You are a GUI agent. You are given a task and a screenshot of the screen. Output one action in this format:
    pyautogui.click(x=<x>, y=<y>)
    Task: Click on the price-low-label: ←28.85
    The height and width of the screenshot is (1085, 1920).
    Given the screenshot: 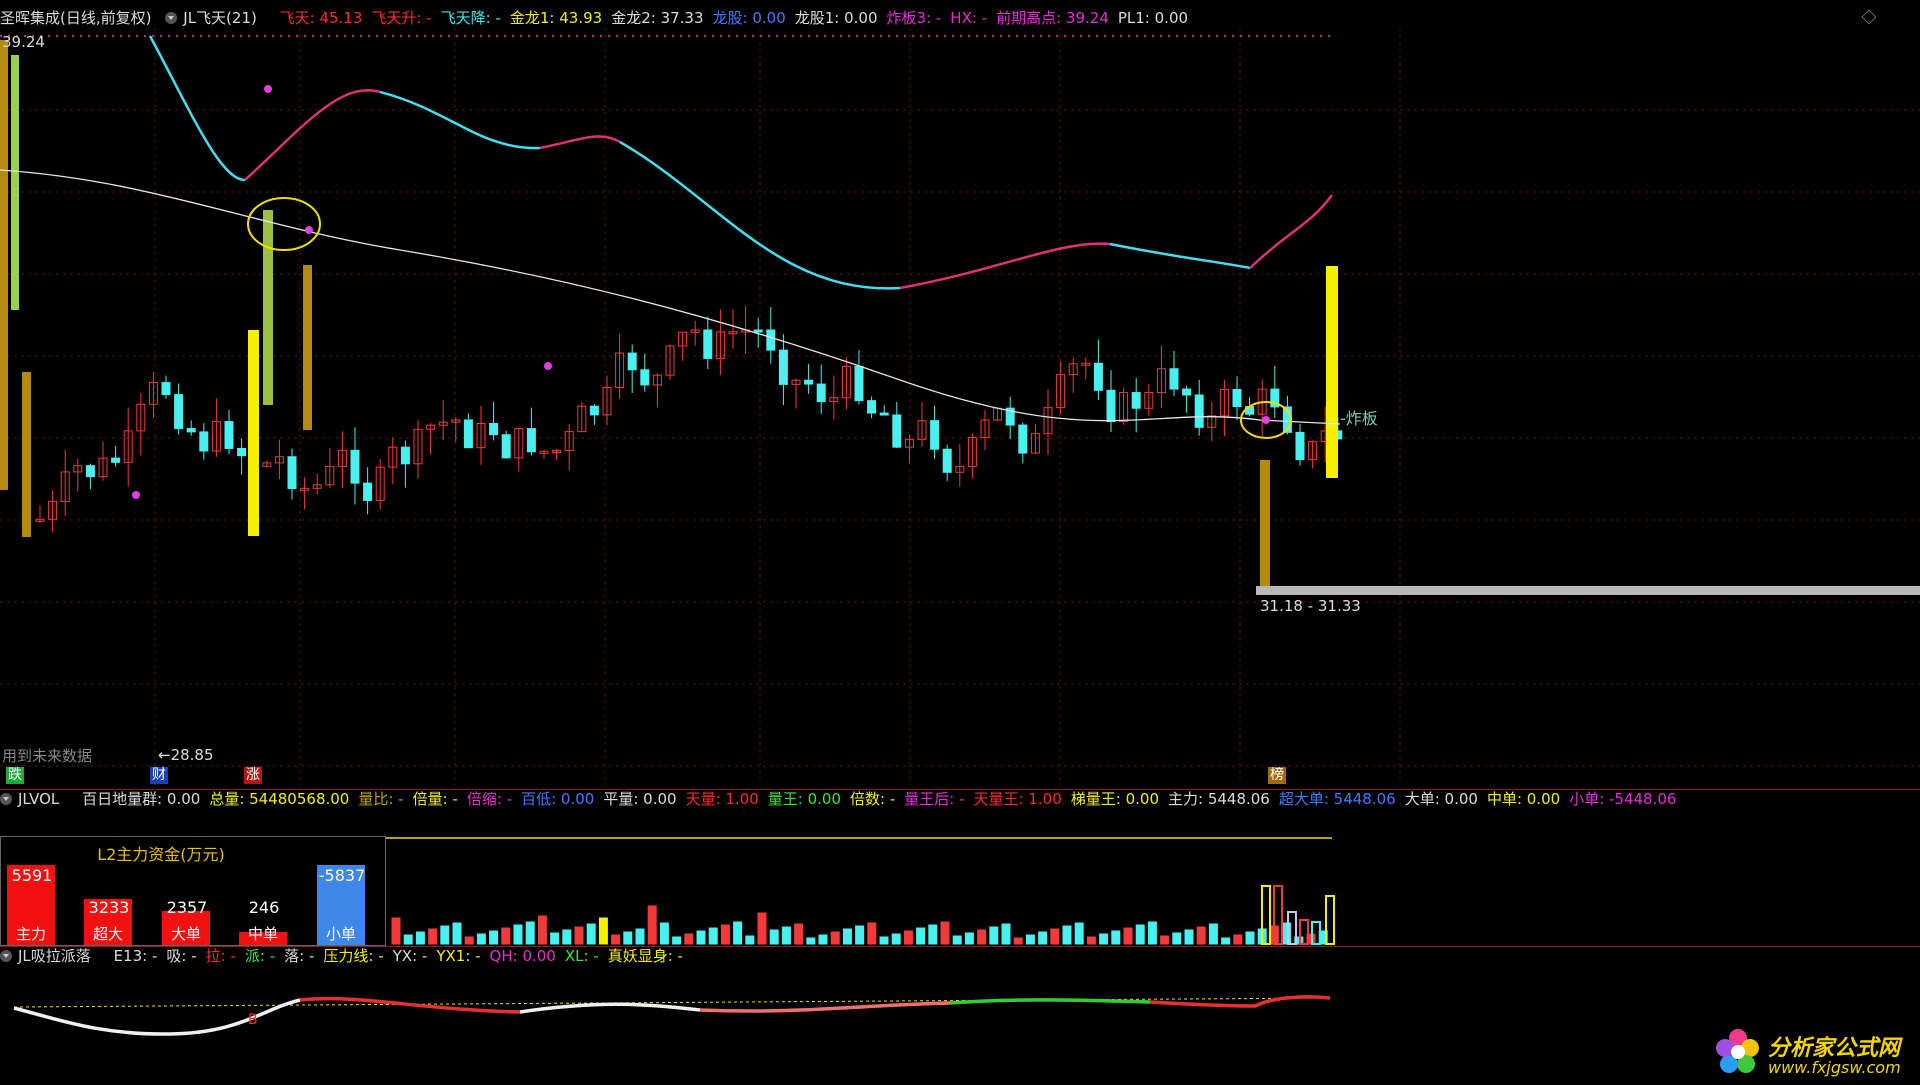 What is the action you would take?
    pyautogui.click(x=186, y=755)
    